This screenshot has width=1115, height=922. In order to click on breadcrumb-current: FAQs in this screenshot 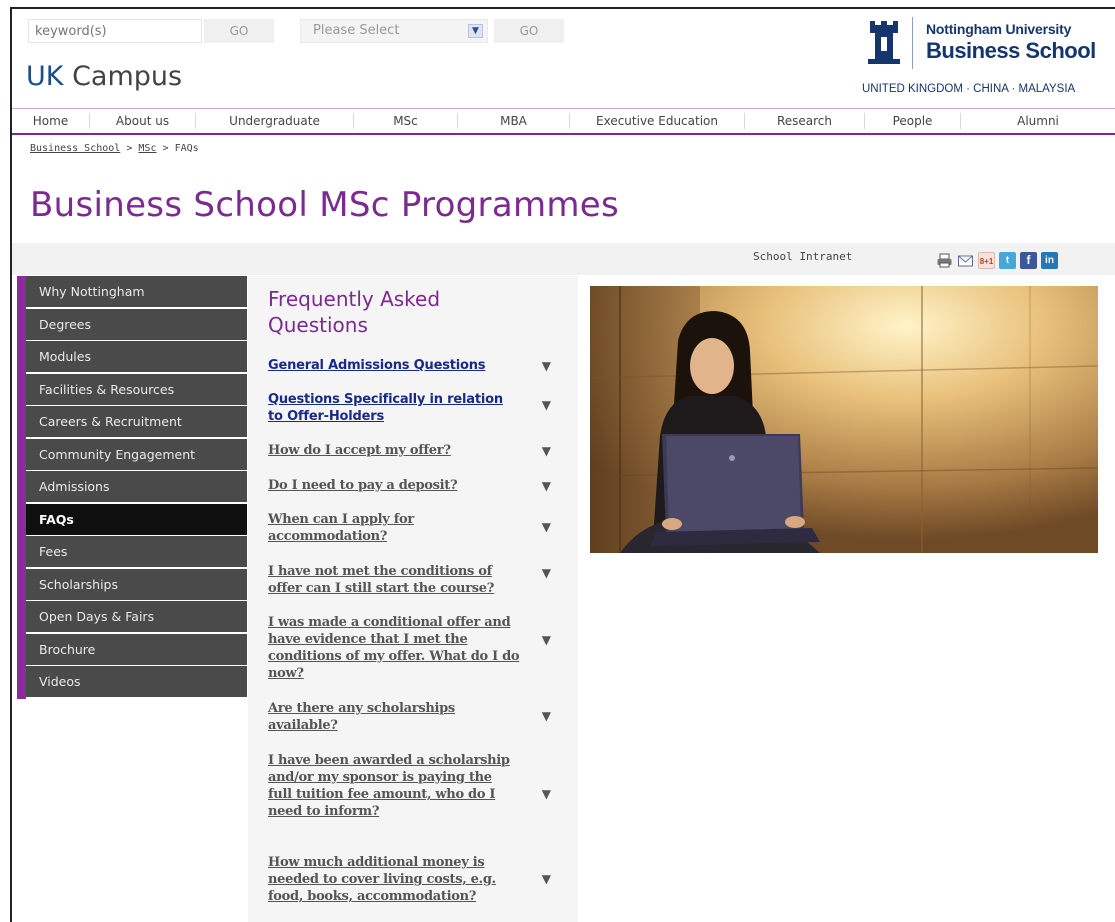, I will do `click(186, 148)`.